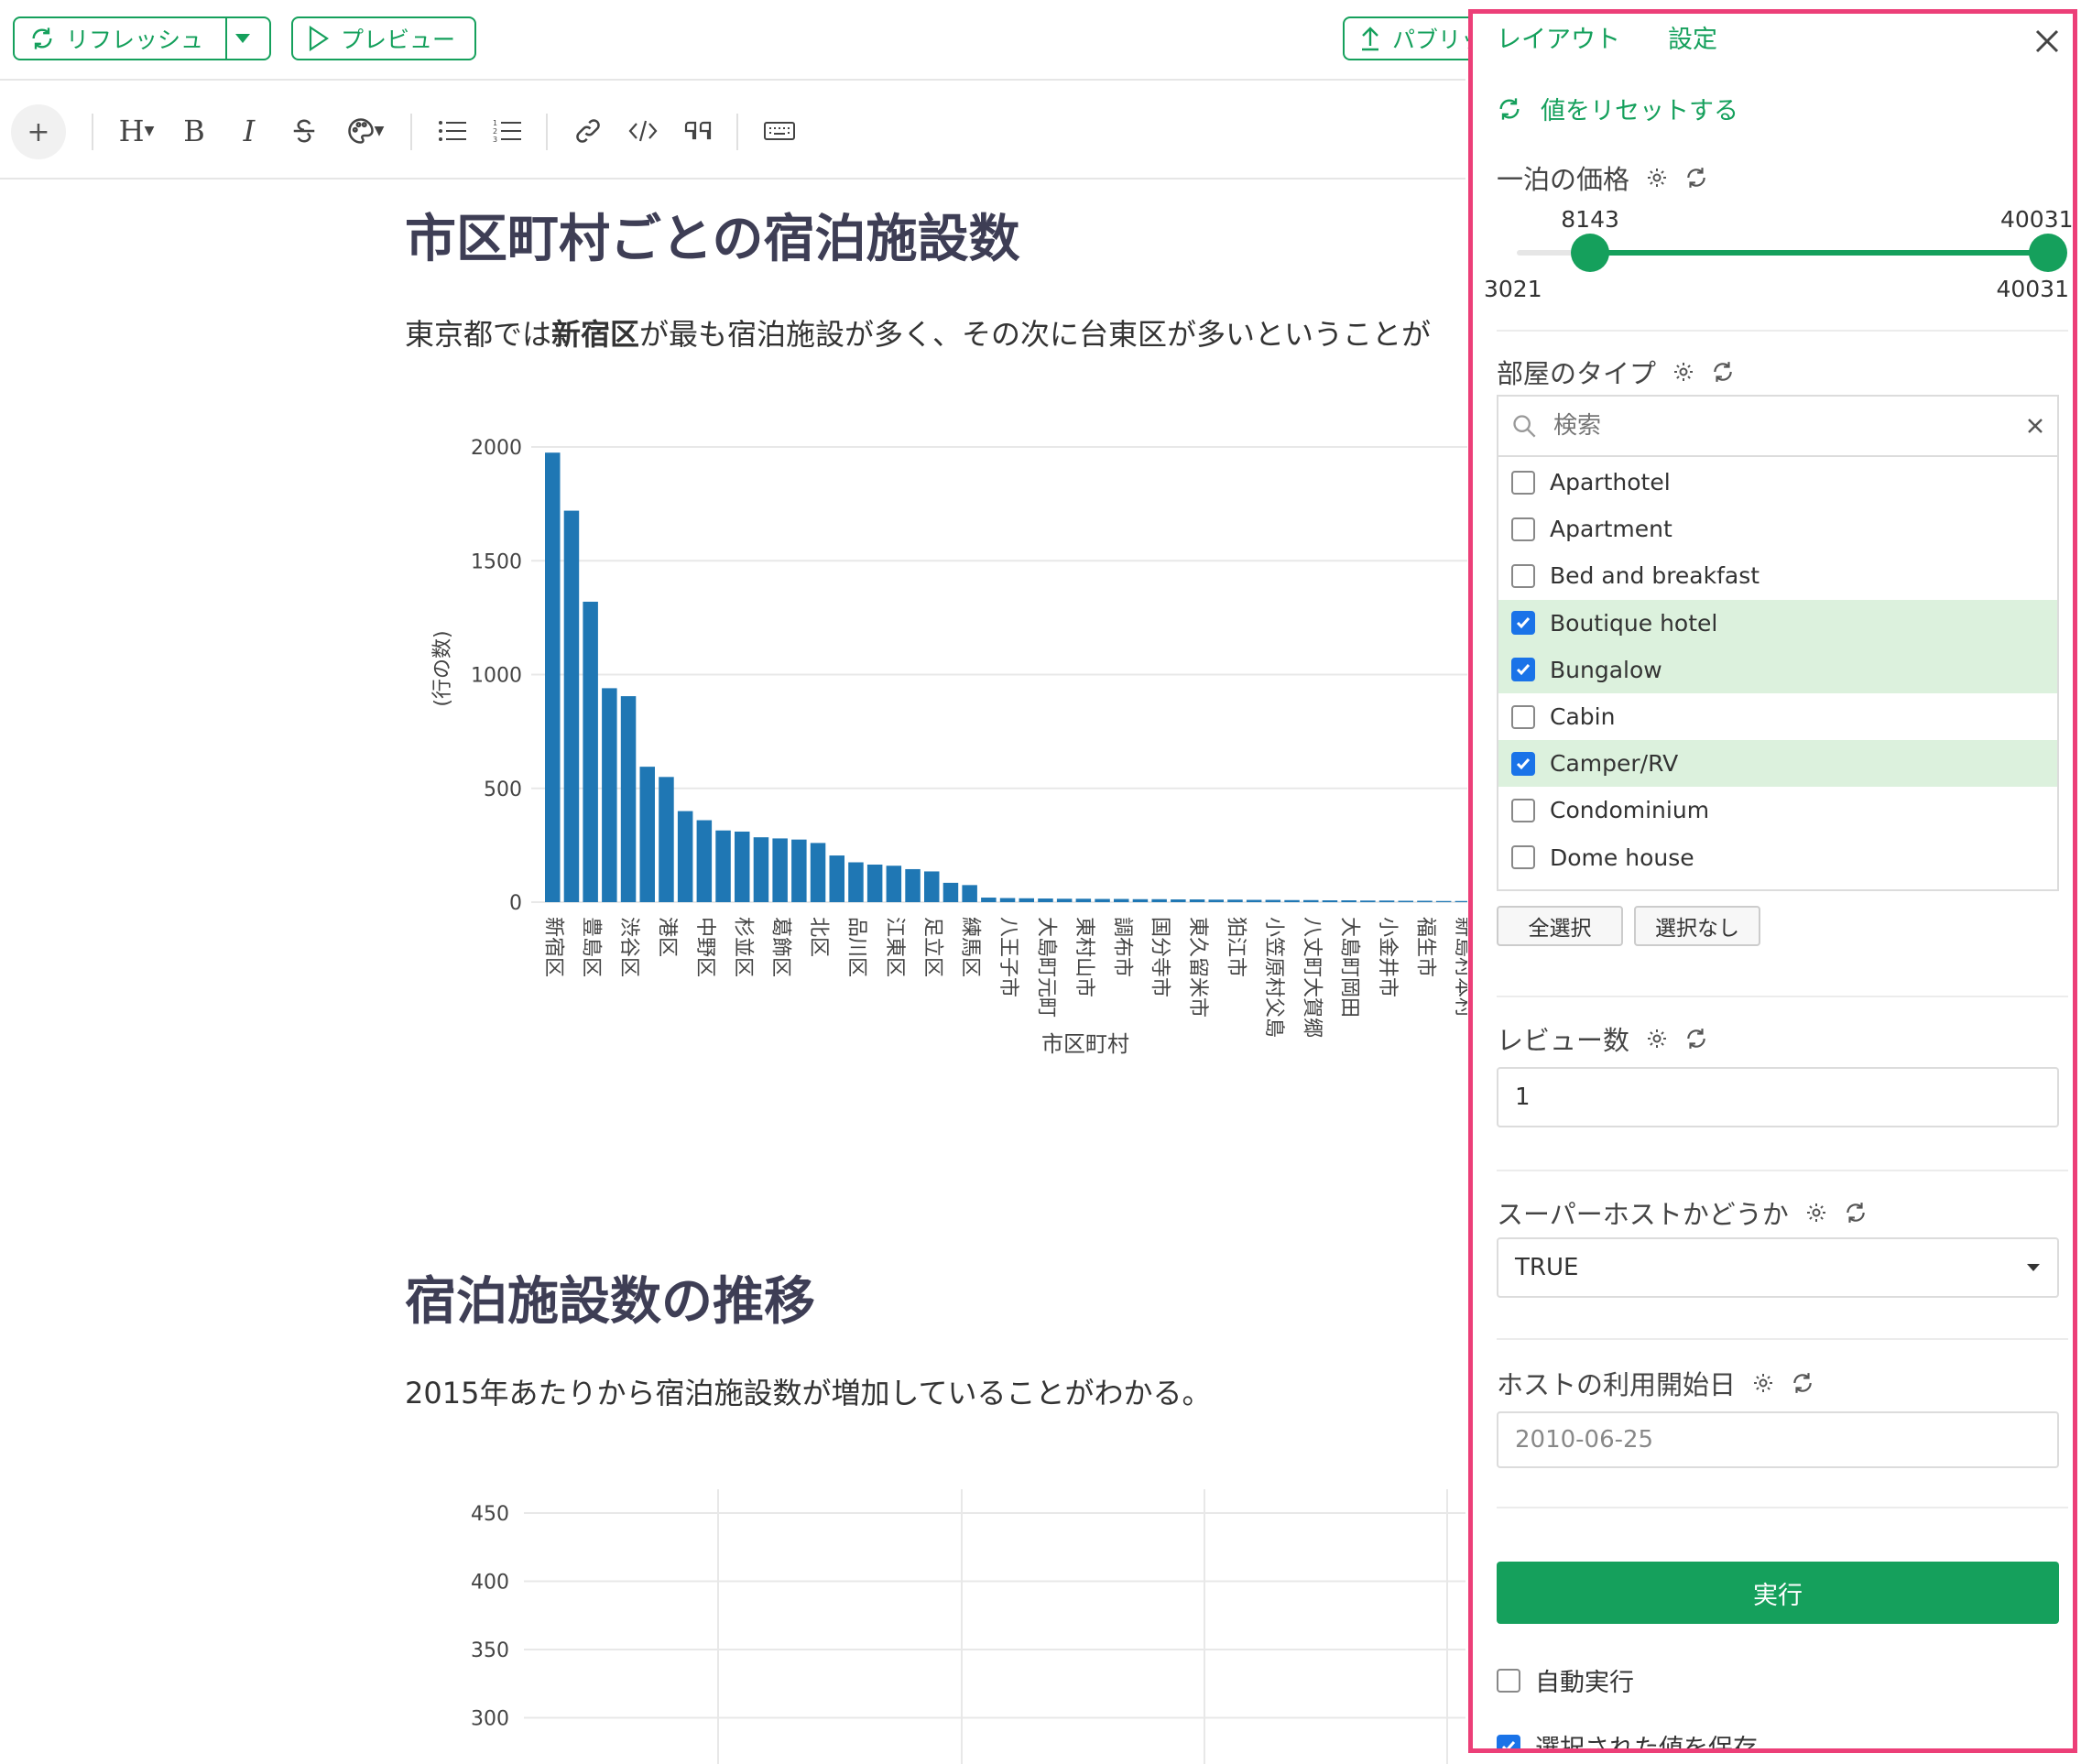 The width and height of the screenshot is (2081, 1764). What do you see at coordinates (1508, 1741) in the screenshot?
I see `save-values-checkbox` at bounding box center [1508, 1741].